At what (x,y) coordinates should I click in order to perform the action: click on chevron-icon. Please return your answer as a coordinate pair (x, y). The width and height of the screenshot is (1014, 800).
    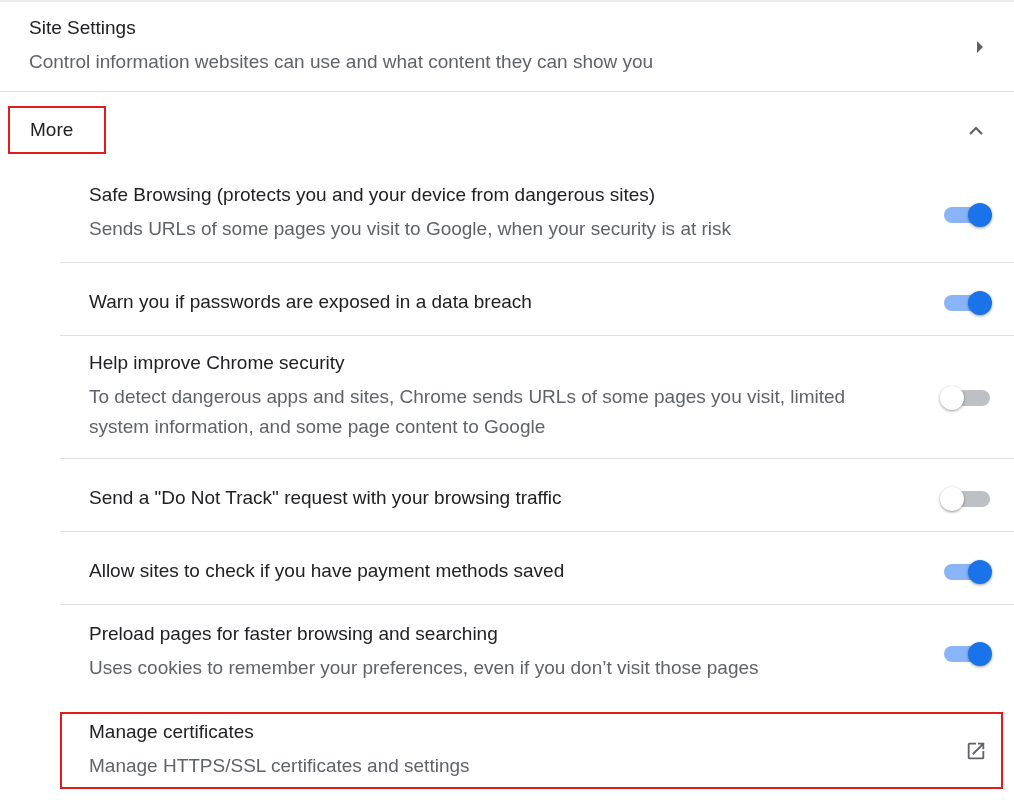
    Looking at the image, I should click on (976, 129).